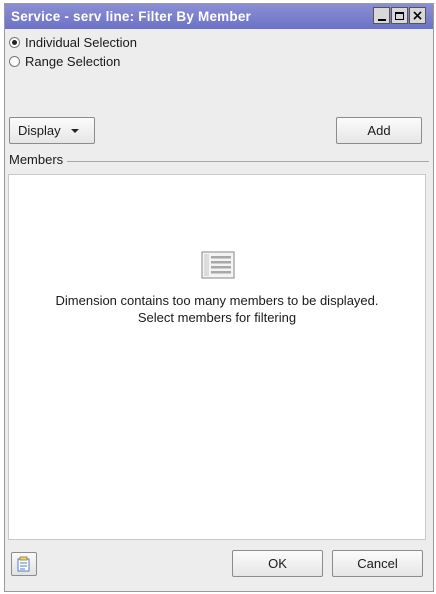  I want to click on maximize-button, so click(399, 15).